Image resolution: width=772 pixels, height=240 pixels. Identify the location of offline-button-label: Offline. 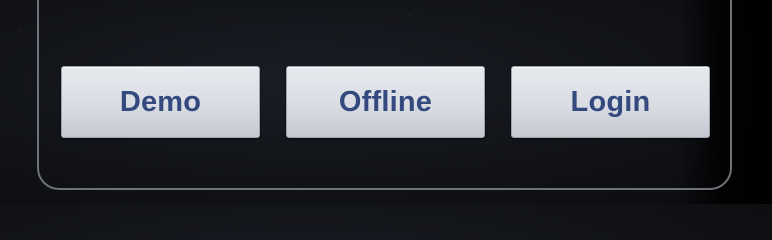
(385, 101).